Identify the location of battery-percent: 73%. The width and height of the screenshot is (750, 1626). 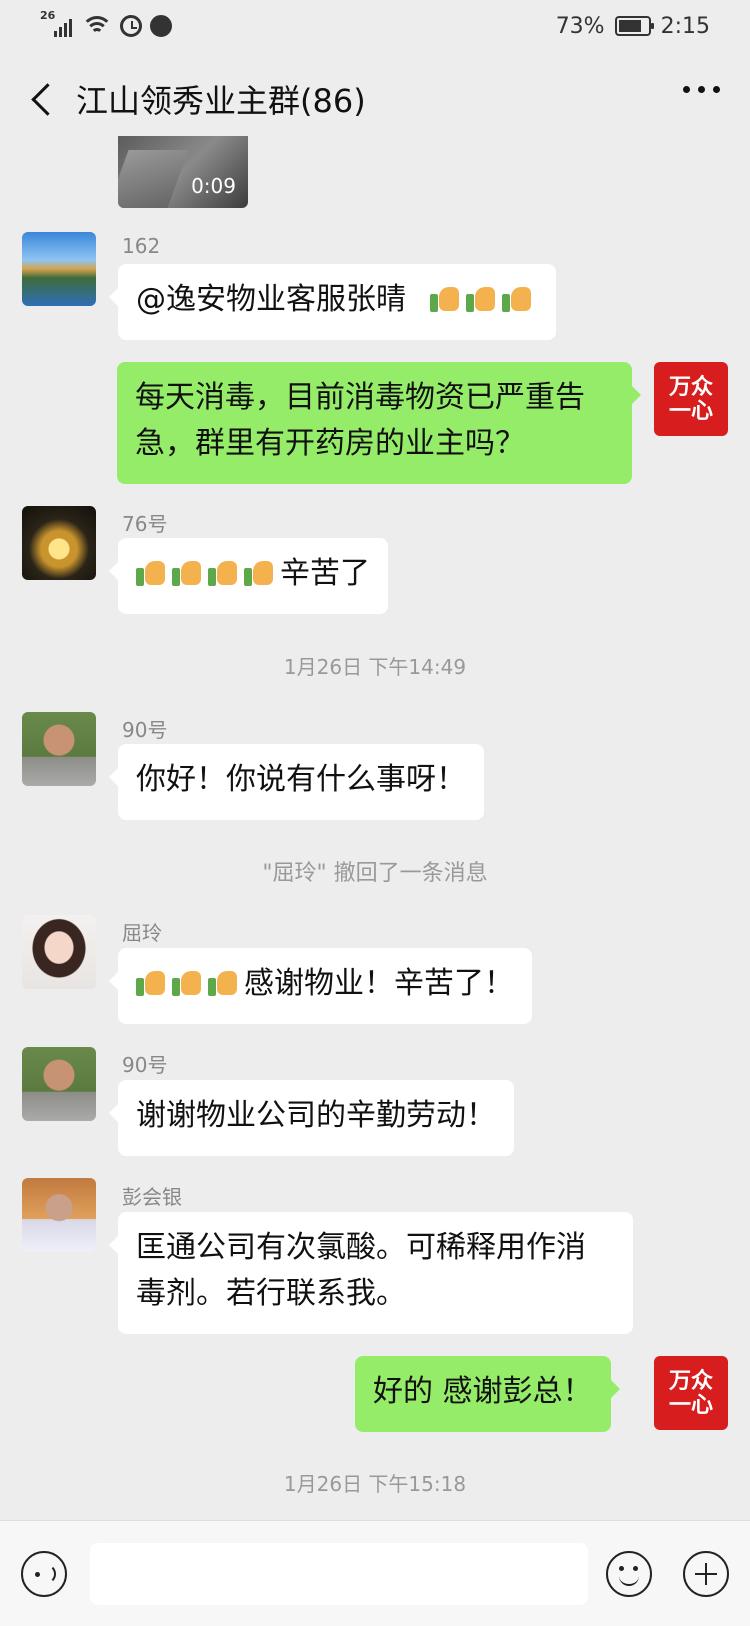
(580, 26).